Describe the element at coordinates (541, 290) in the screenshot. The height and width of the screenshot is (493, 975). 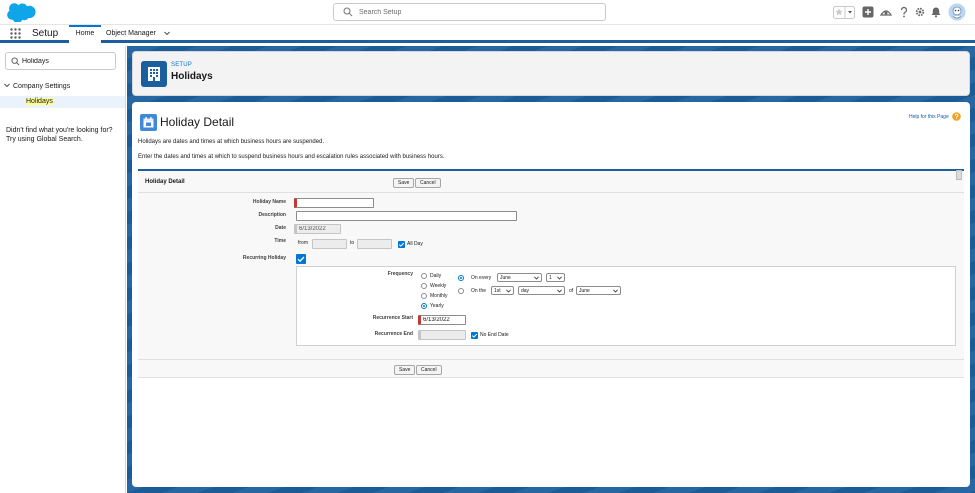
I see `on-the-unit-select: day` at that location.